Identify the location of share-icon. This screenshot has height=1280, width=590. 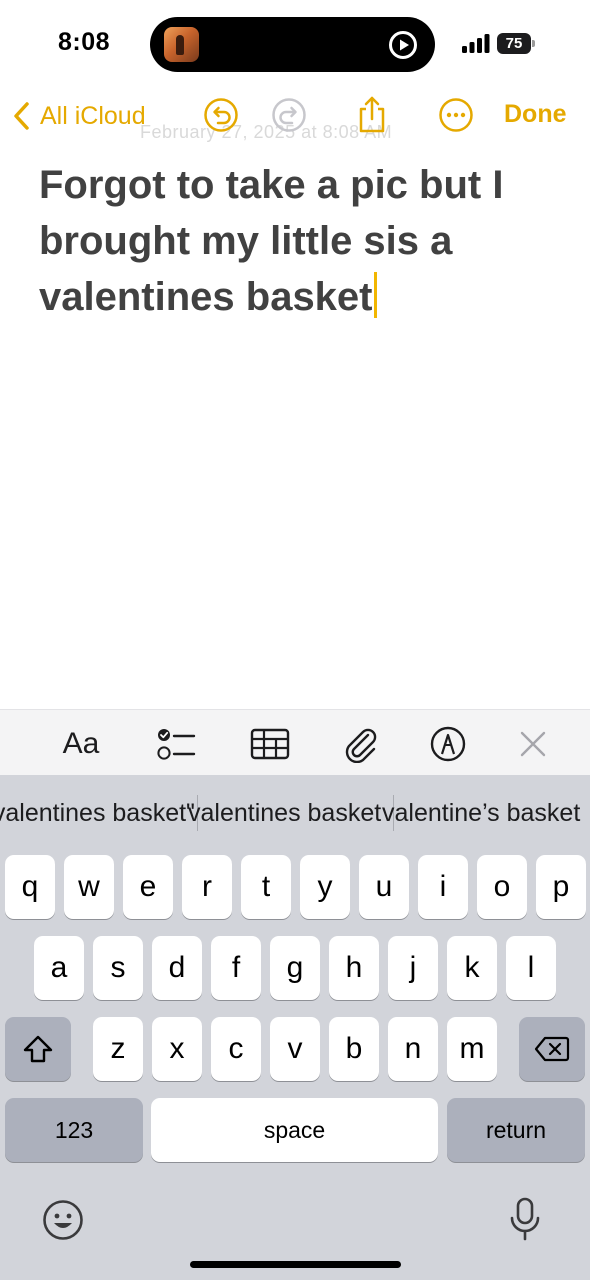
(372, 114).